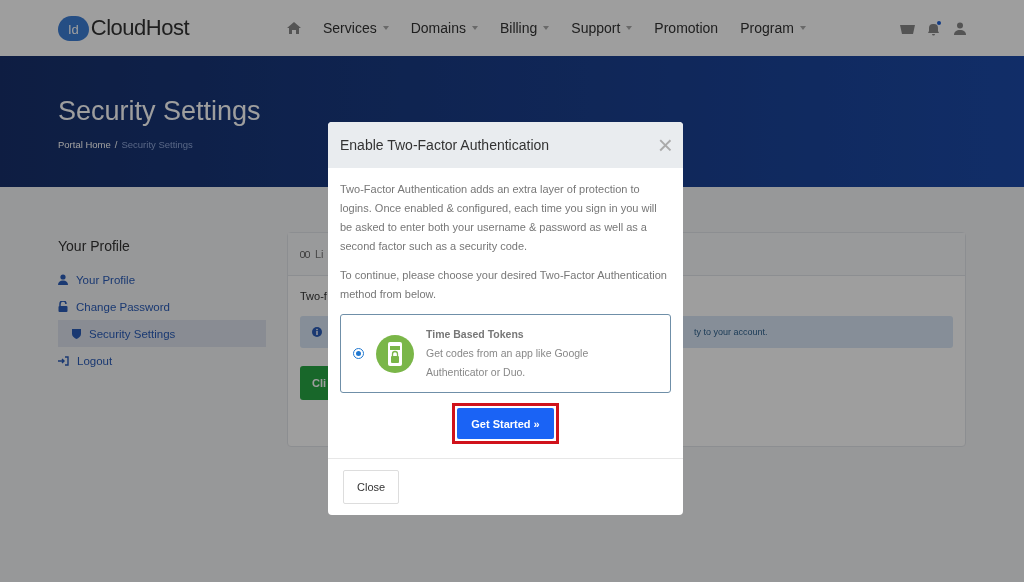  What do you see at coordinates (731, 332) in the screenshot?
I see `alert-text: ty to your account.` at bounding box center [731, 332].